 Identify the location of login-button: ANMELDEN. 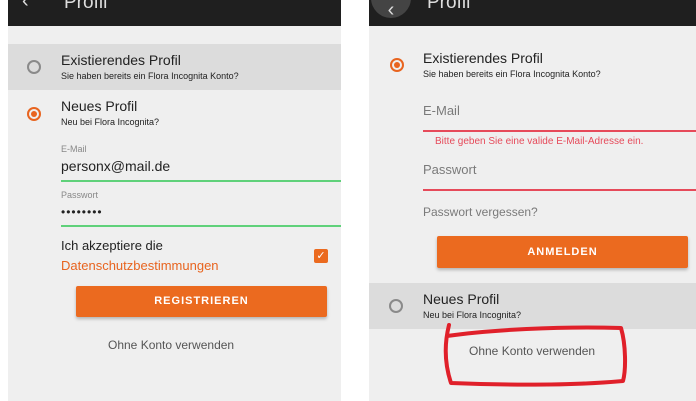
(562, 252).